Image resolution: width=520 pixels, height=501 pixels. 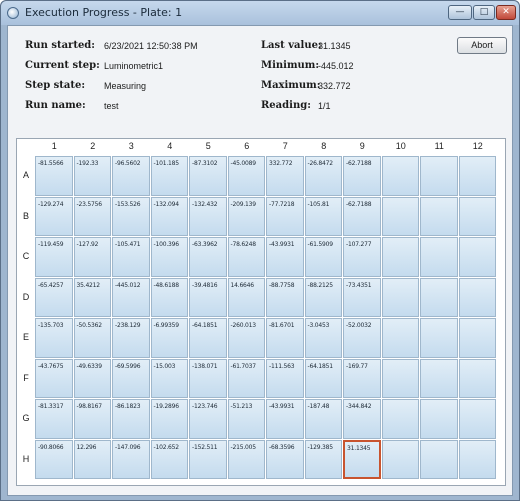 What do you see at coordinates (484, 12) in the screenshot?
I see `maximize-button: □` at bounding box center [484, 12].